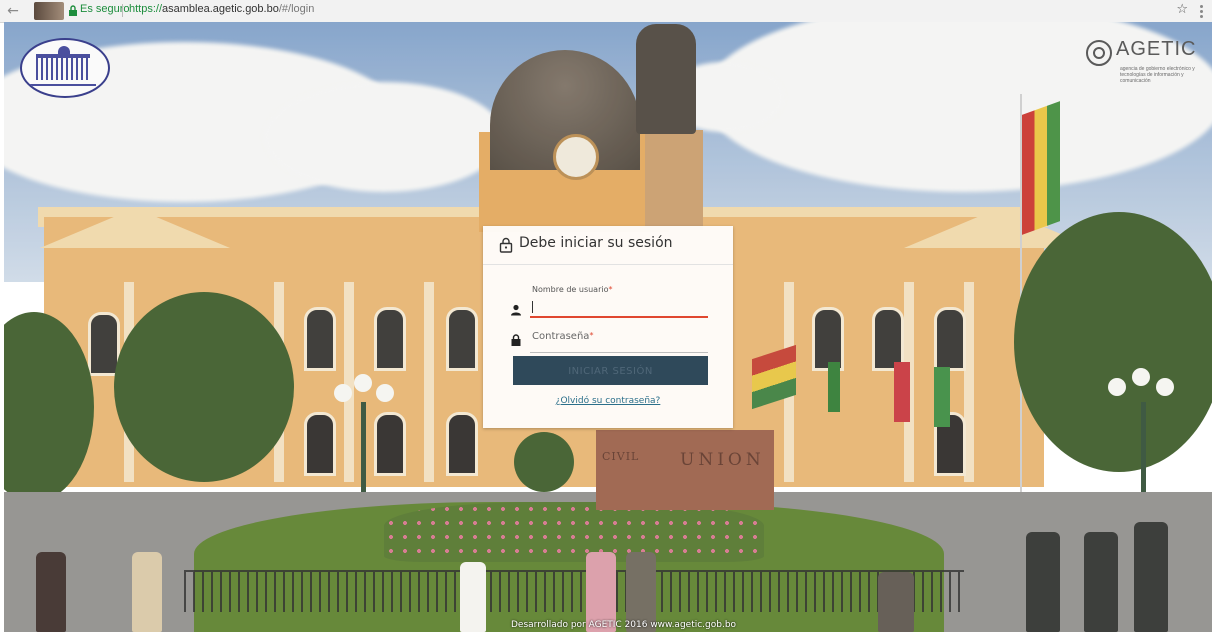  What do you see at coordinates (619, 308) in the screenshot?
I see `username-input` at bounding box center [619, 308].